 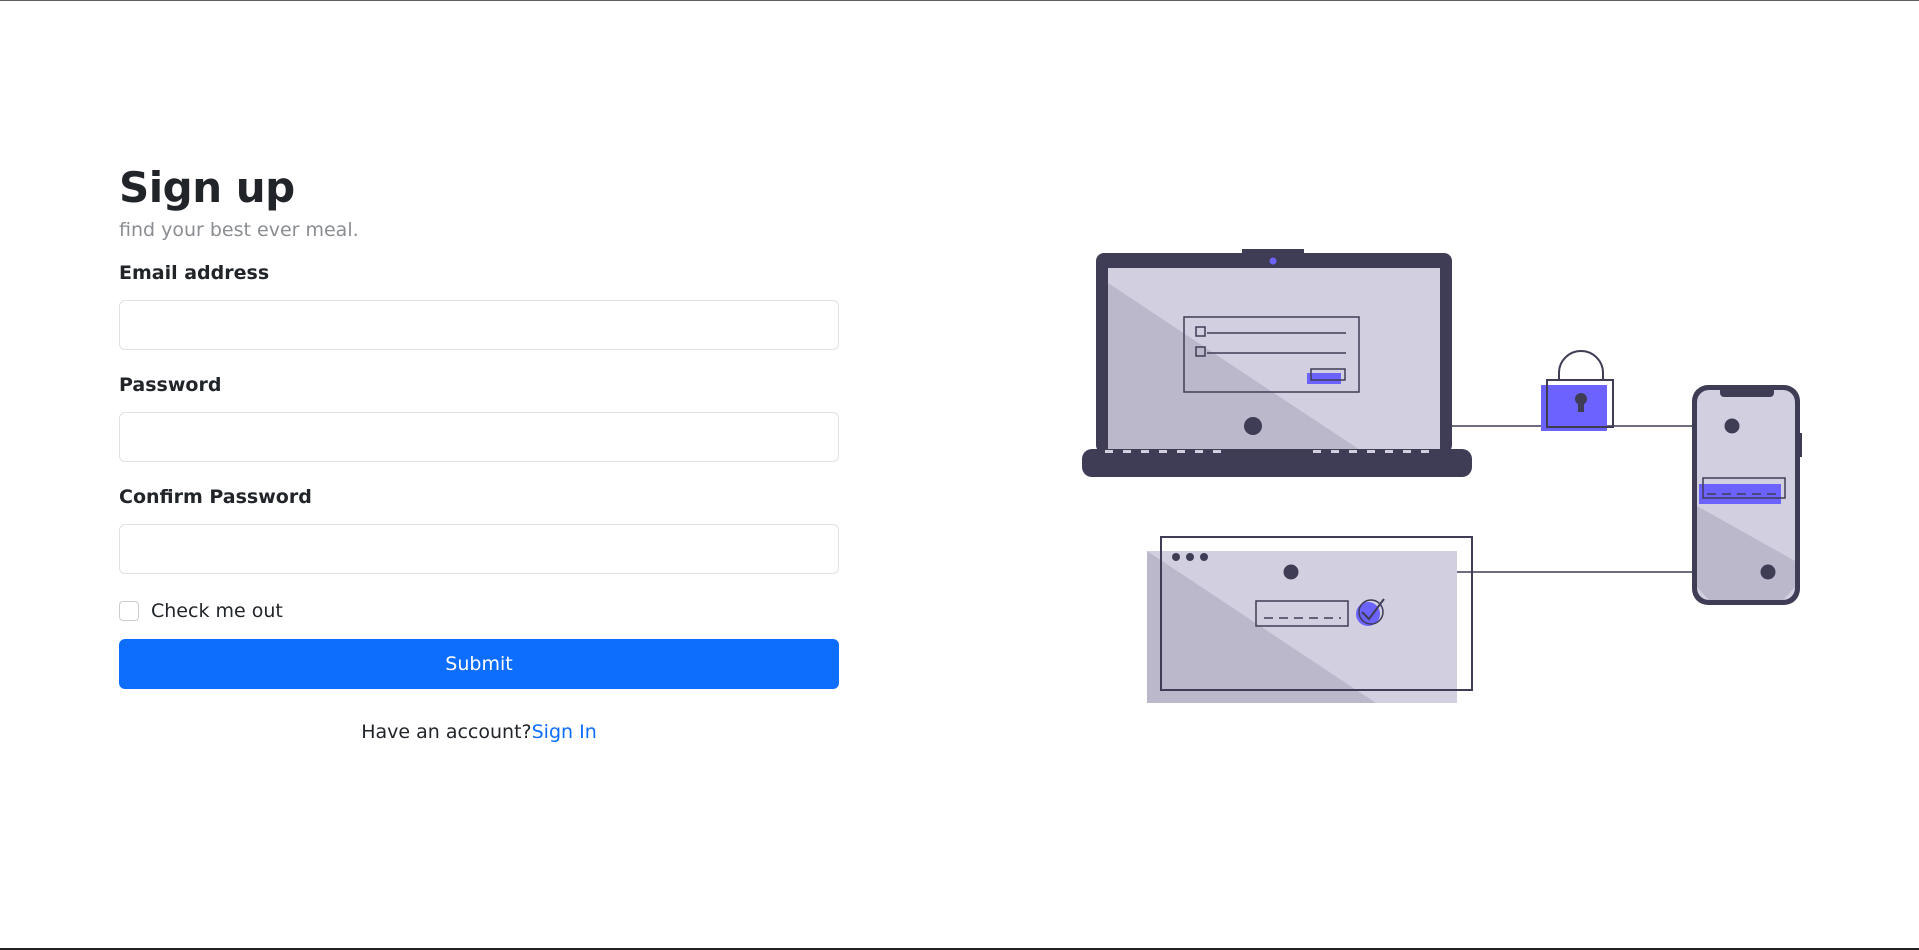 What do you see at coordinates (1577, 390) in the screenshot?
I see `lock-icon` at bounding box center [1577, 390].